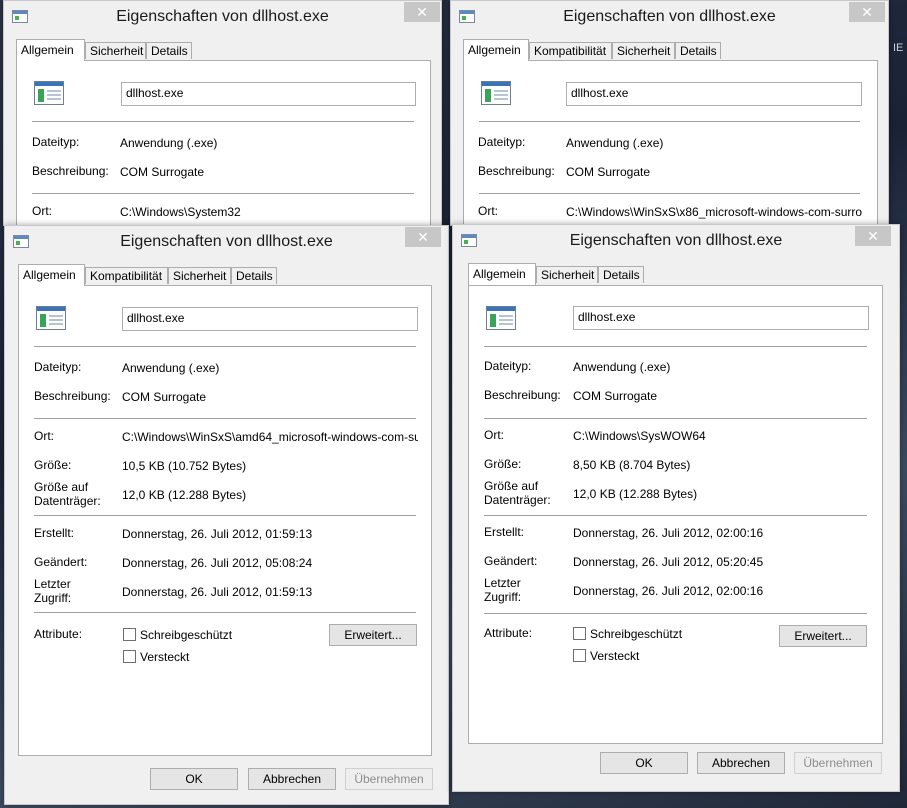 The height and width of the screenshot is (808, 907). I want to click on accessed-value: Donnerstag, 26. Juli 2012, 01:59:13, so click(217, 592).